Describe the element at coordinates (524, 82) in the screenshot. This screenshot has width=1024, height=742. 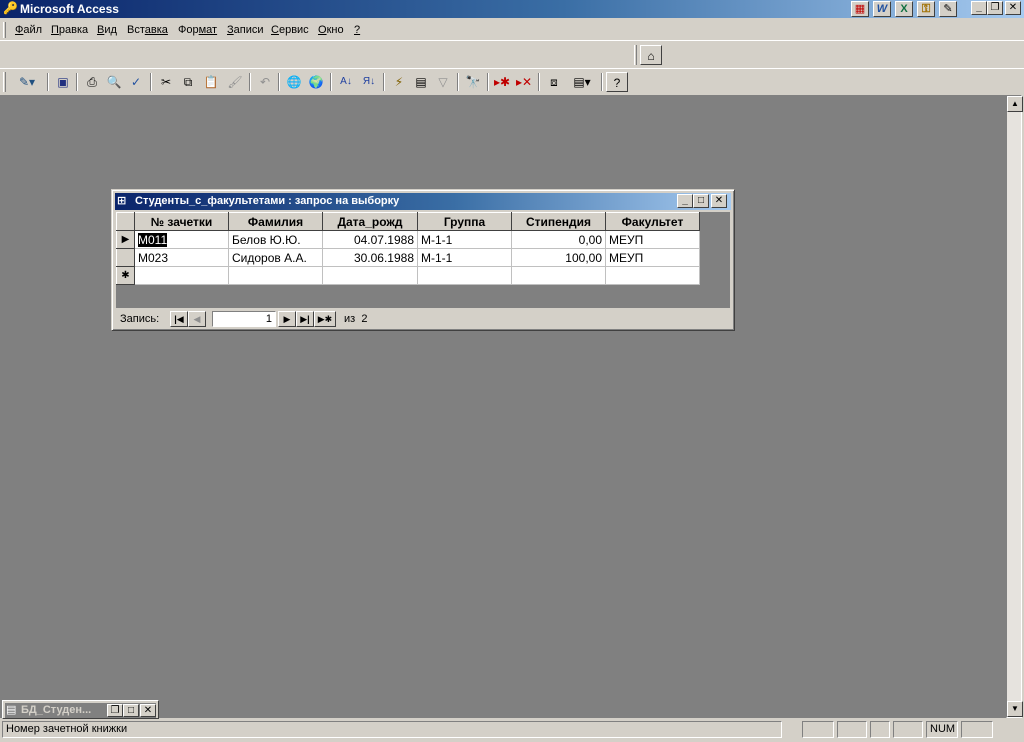
I see `delete-record-icon: ▸✕` at that location.